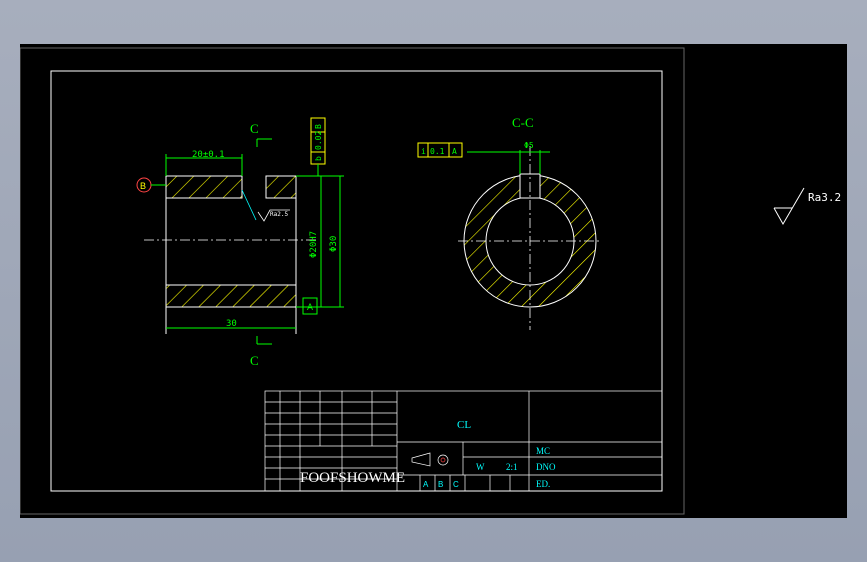  What do you see at coordinates (440, 484) in the screenshot?
I see `table-label-b: B` at bounding box center [440, 484].